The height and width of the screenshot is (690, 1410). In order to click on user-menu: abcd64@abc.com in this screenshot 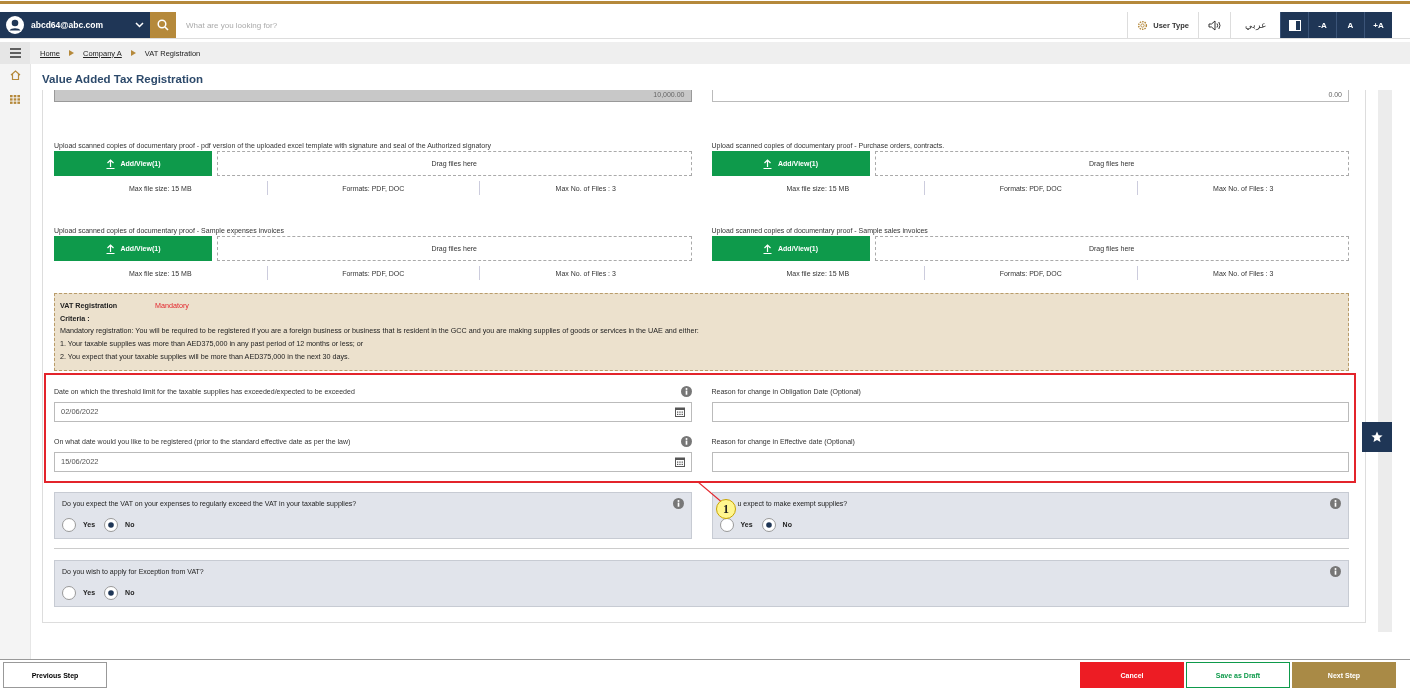, I will do `click(75, 25)`.